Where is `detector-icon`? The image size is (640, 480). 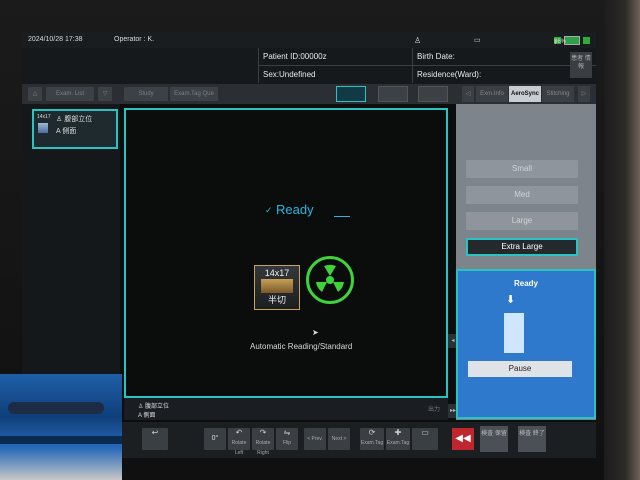 detector-icon is located at coordinates (514, 333).